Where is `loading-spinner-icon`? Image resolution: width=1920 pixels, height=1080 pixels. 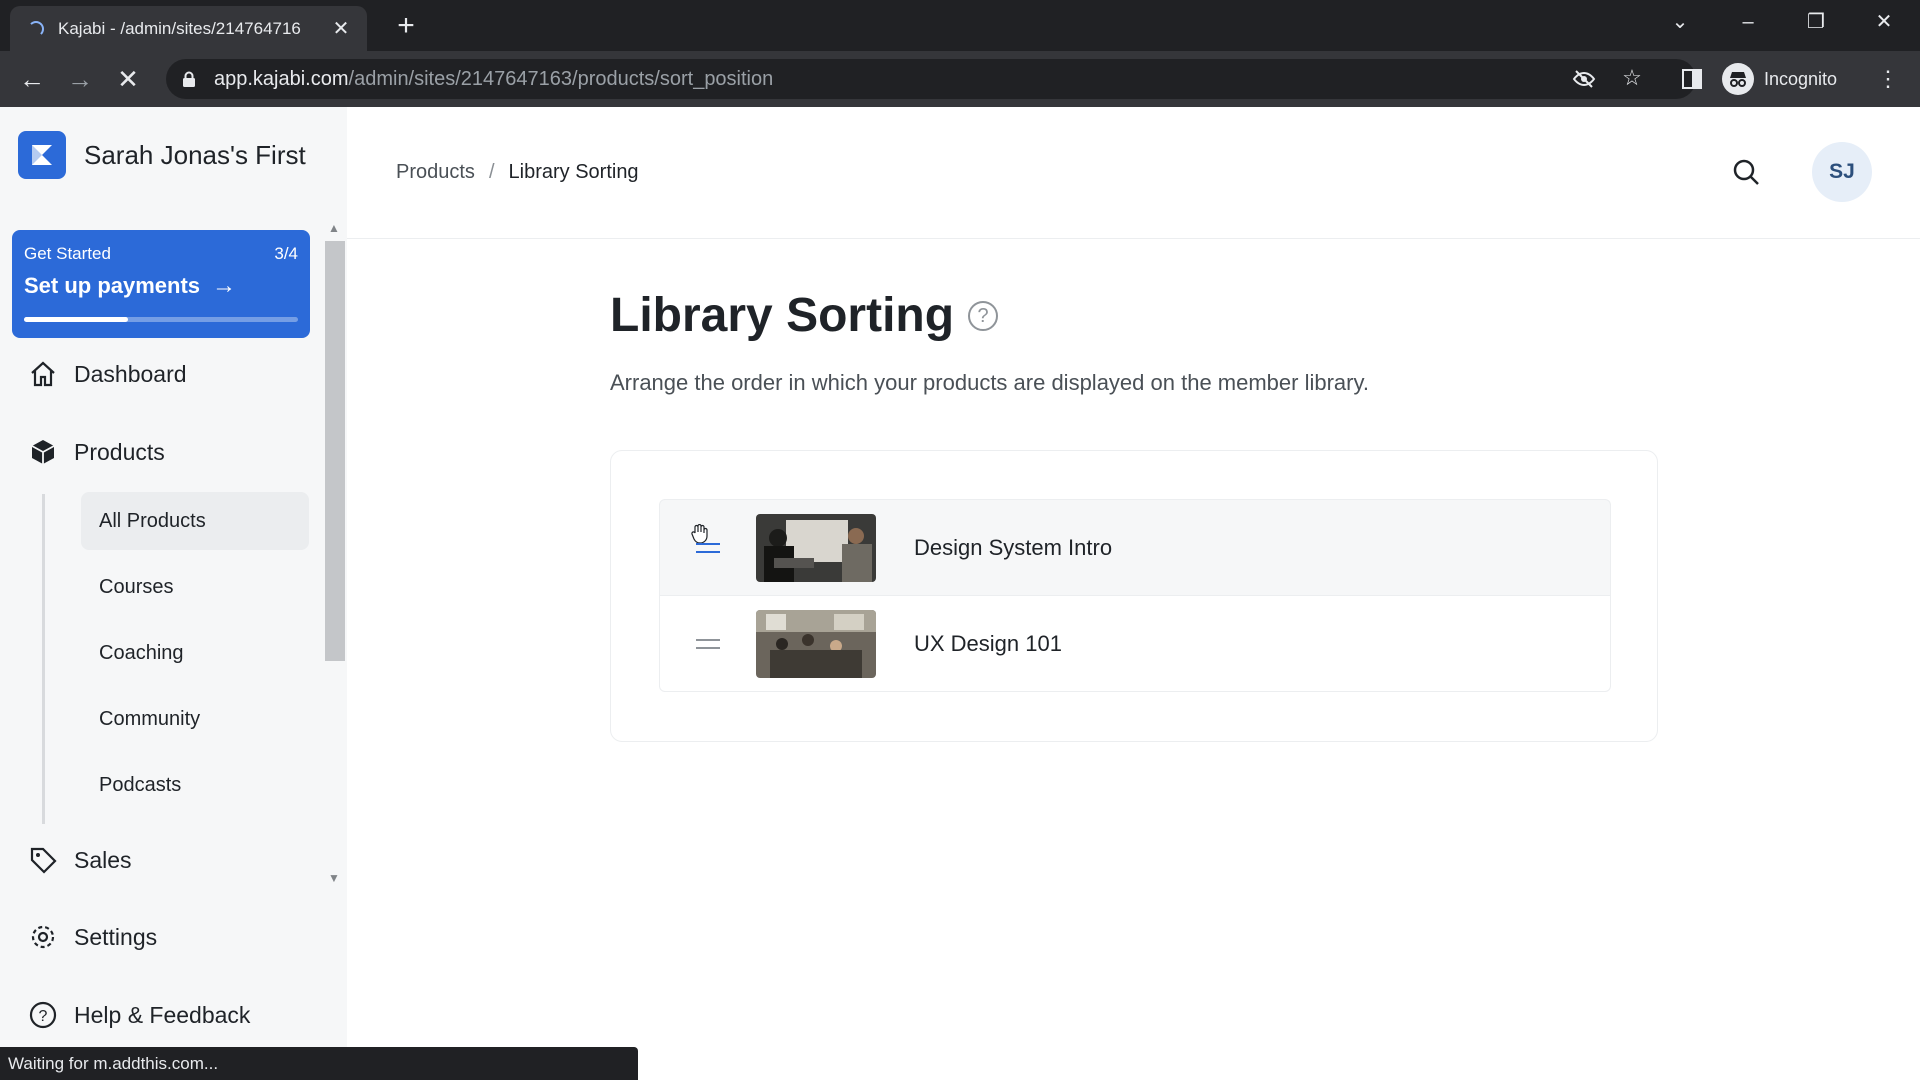
loading-spinner-icon is located at coordinates (36, 28).